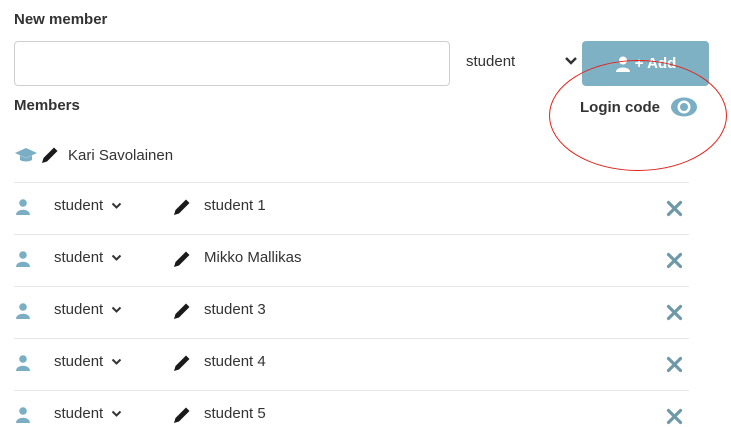 The height and width of the screenshot is (427, 731). Describe the element at coordinates (26, 155) in the screenshot. I see `graduation-cap-icon` at that location.